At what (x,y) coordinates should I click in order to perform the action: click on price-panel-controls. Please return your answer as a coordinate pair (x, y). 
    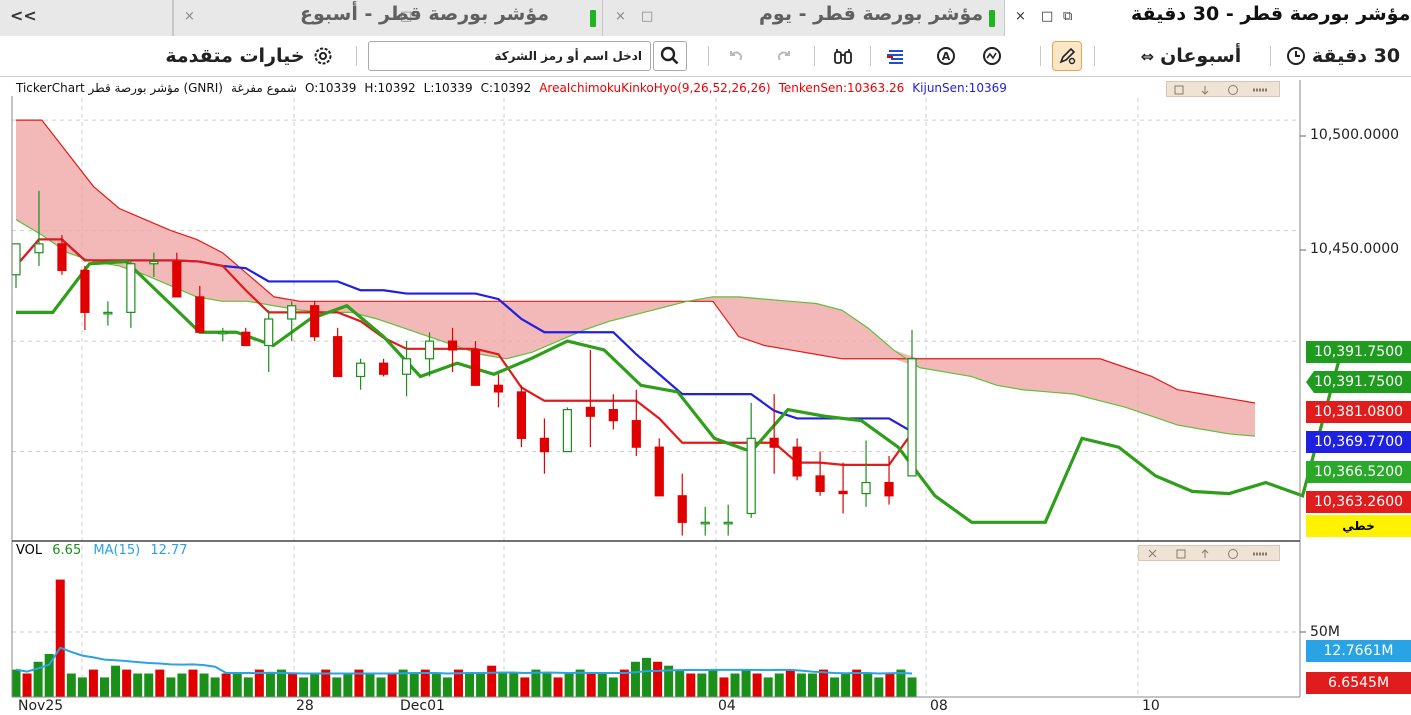
    Looking at the image, I should click on (1223, 89).